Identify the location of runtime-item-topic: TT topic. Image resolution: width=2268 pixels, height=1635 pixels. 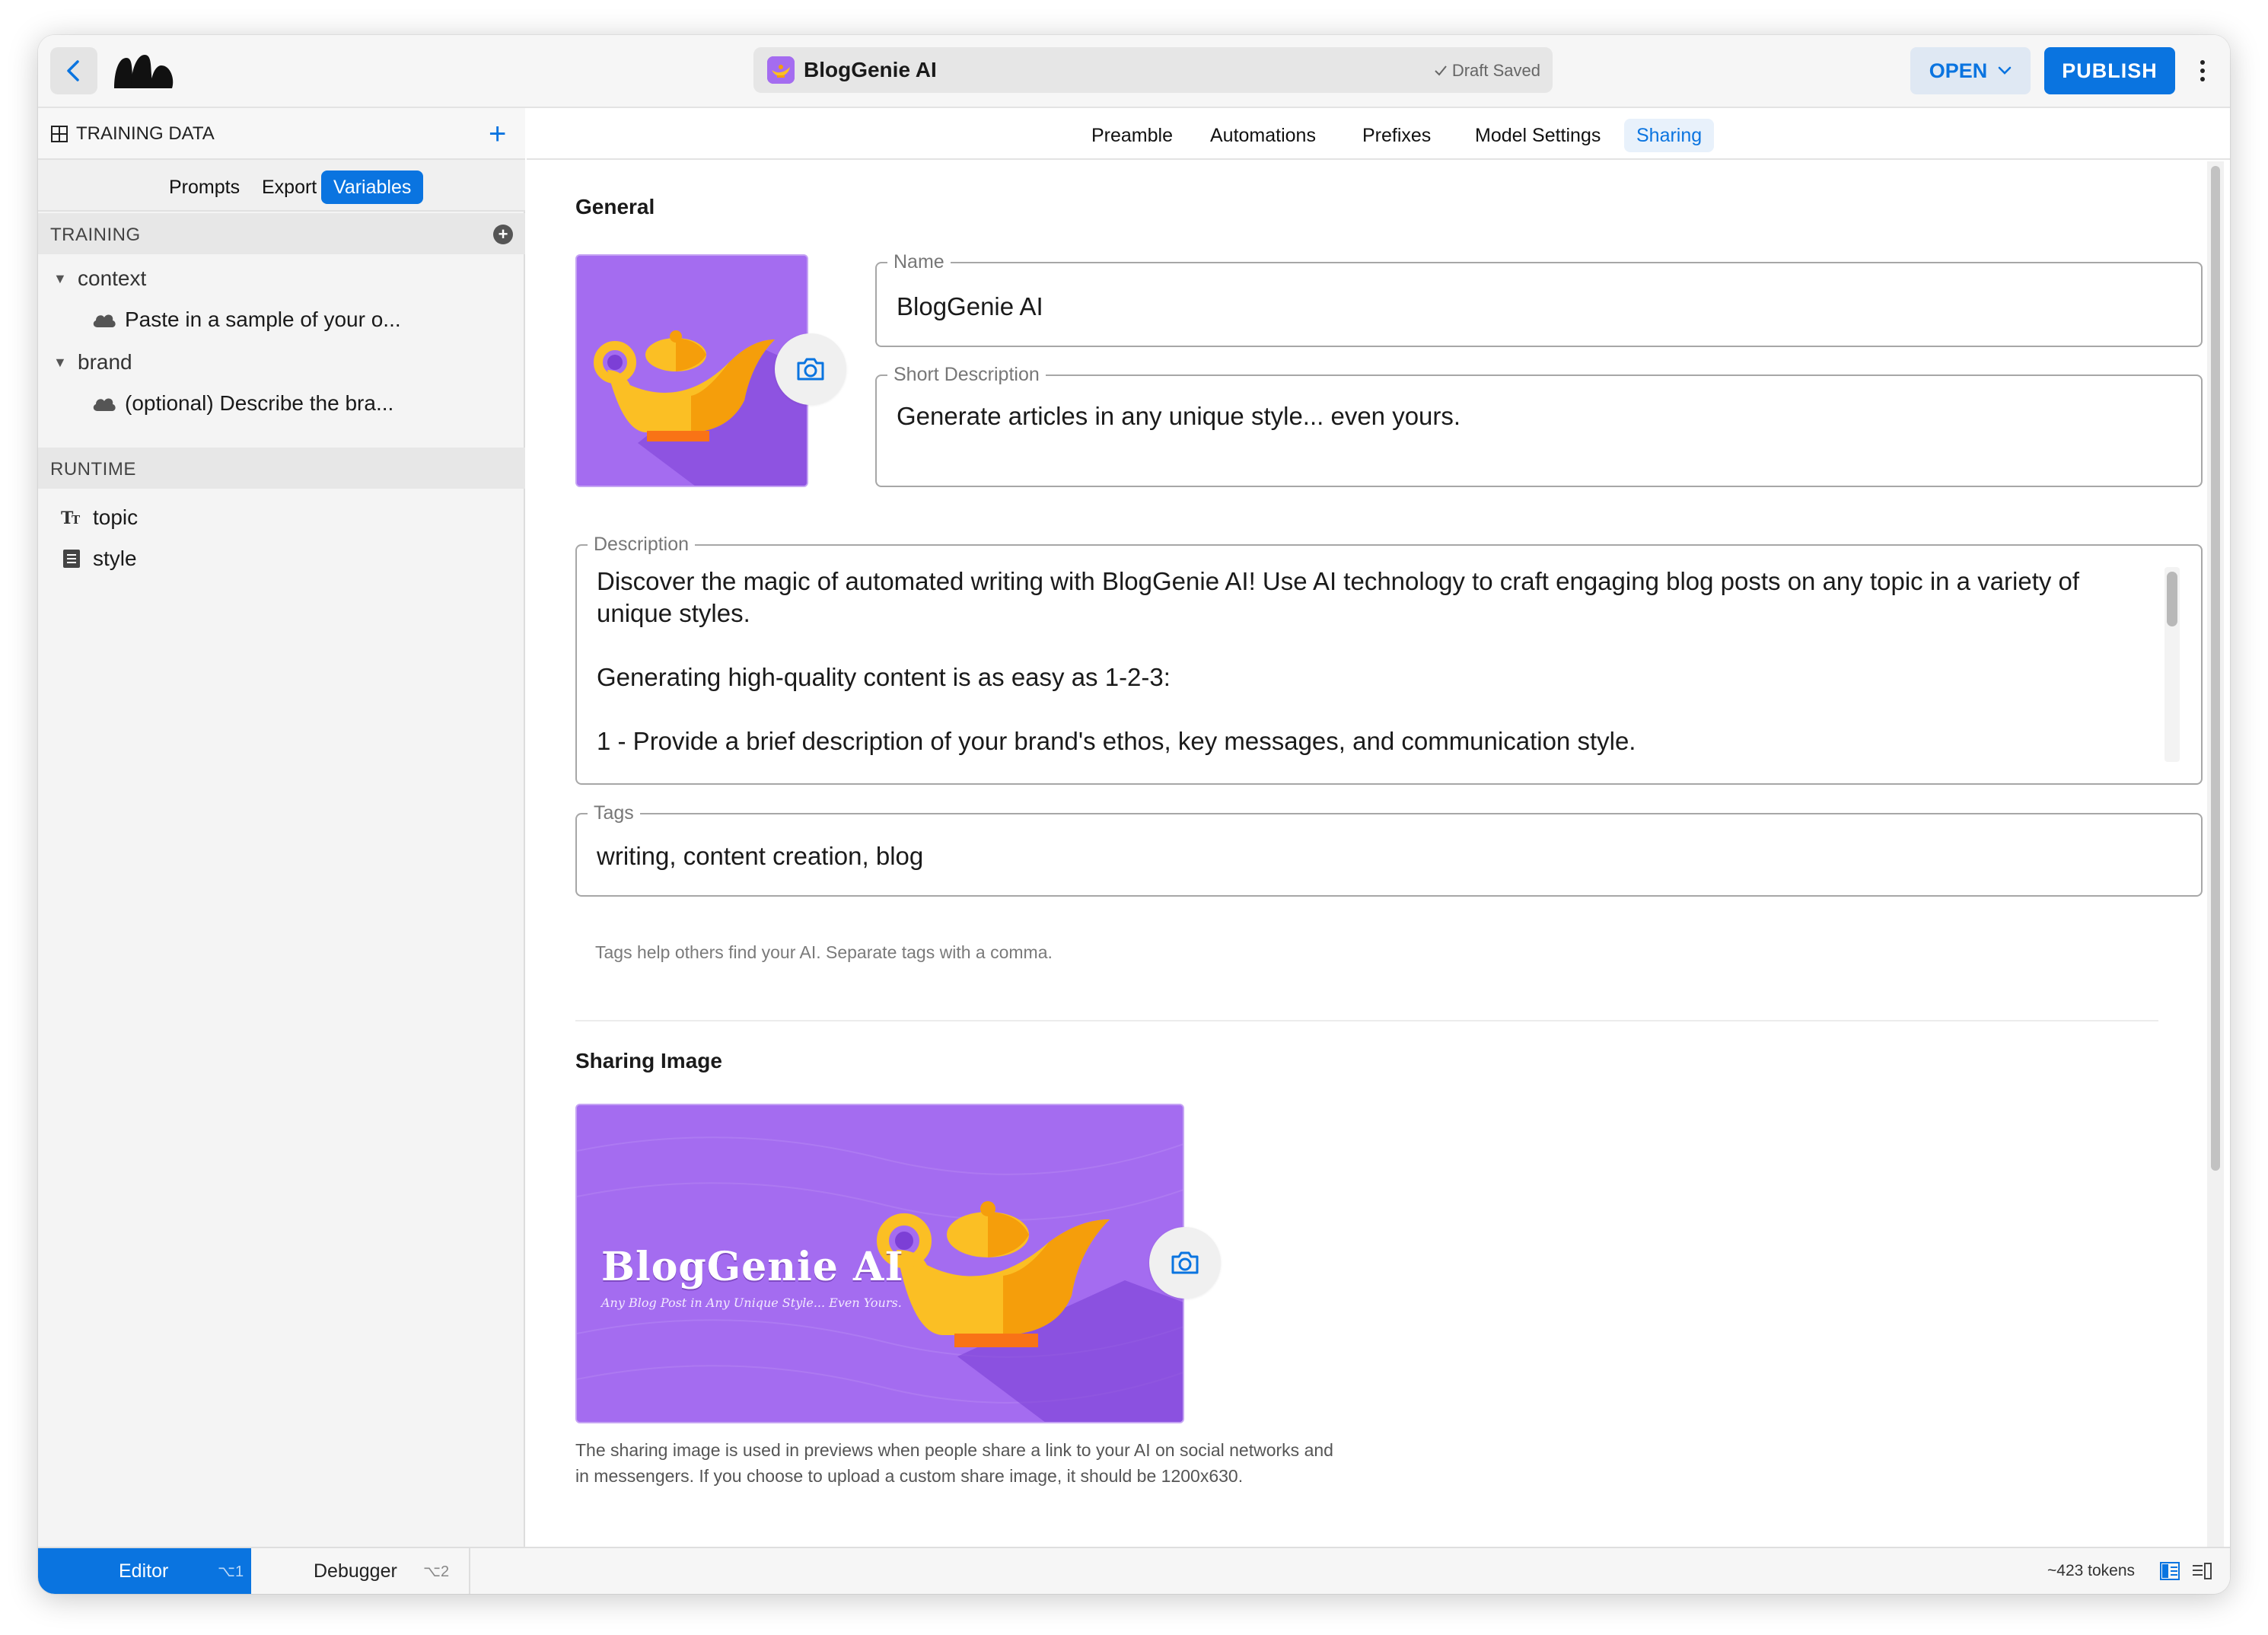
(99, 517).